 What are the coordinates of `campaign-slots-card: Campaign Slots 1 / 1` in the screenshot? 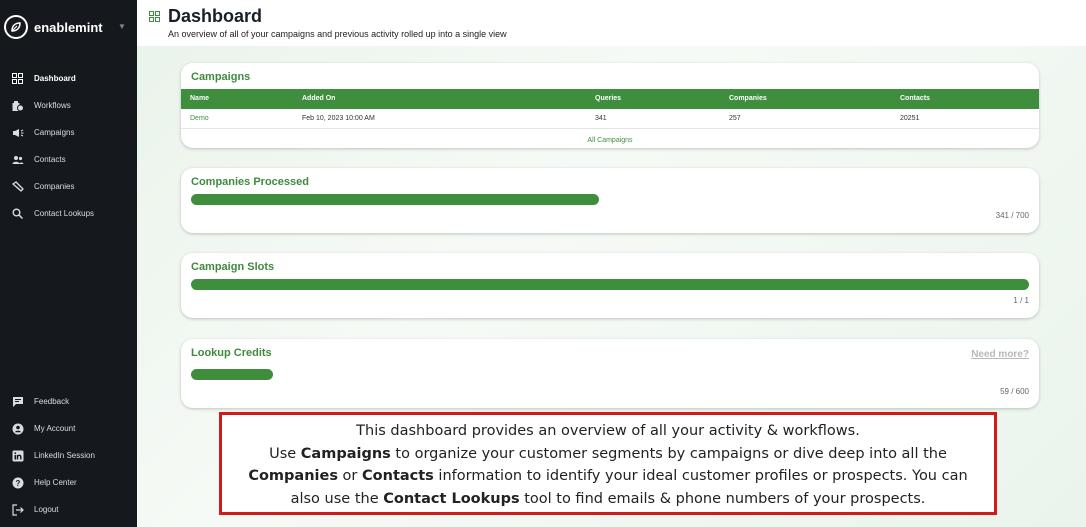 It's located at (610, 285).